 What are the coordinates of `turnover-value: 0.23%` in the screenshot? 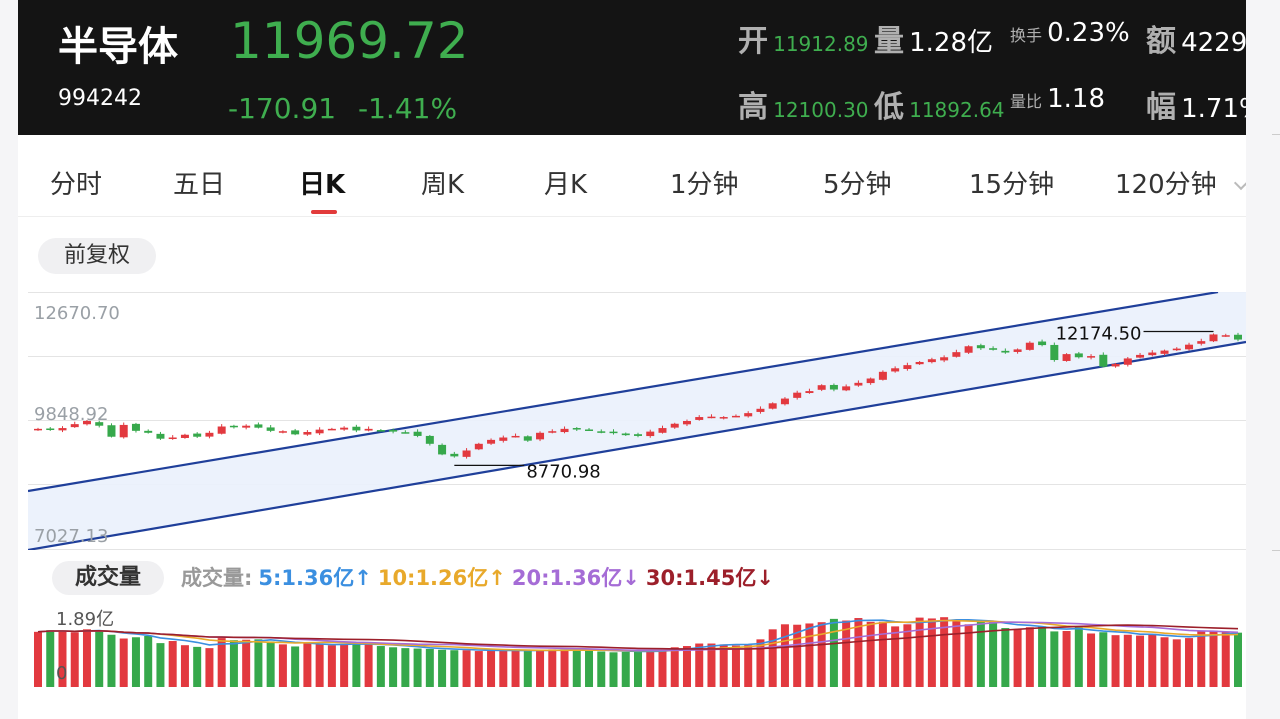 It's located at (1088, 33).